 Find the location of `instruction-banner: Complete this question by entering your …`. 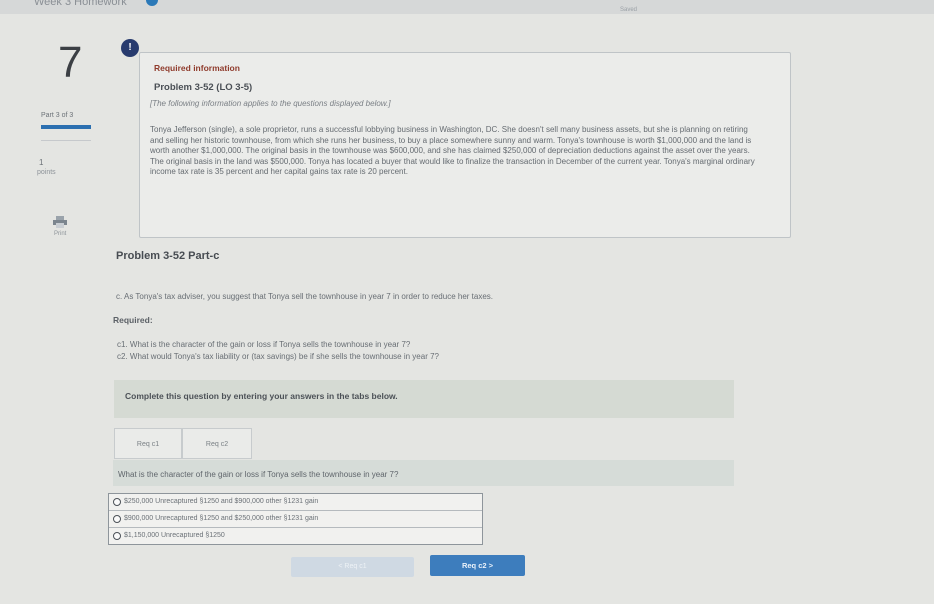

instruction-banner: Complete this question by entering your … is located at coordinates (424, 399).